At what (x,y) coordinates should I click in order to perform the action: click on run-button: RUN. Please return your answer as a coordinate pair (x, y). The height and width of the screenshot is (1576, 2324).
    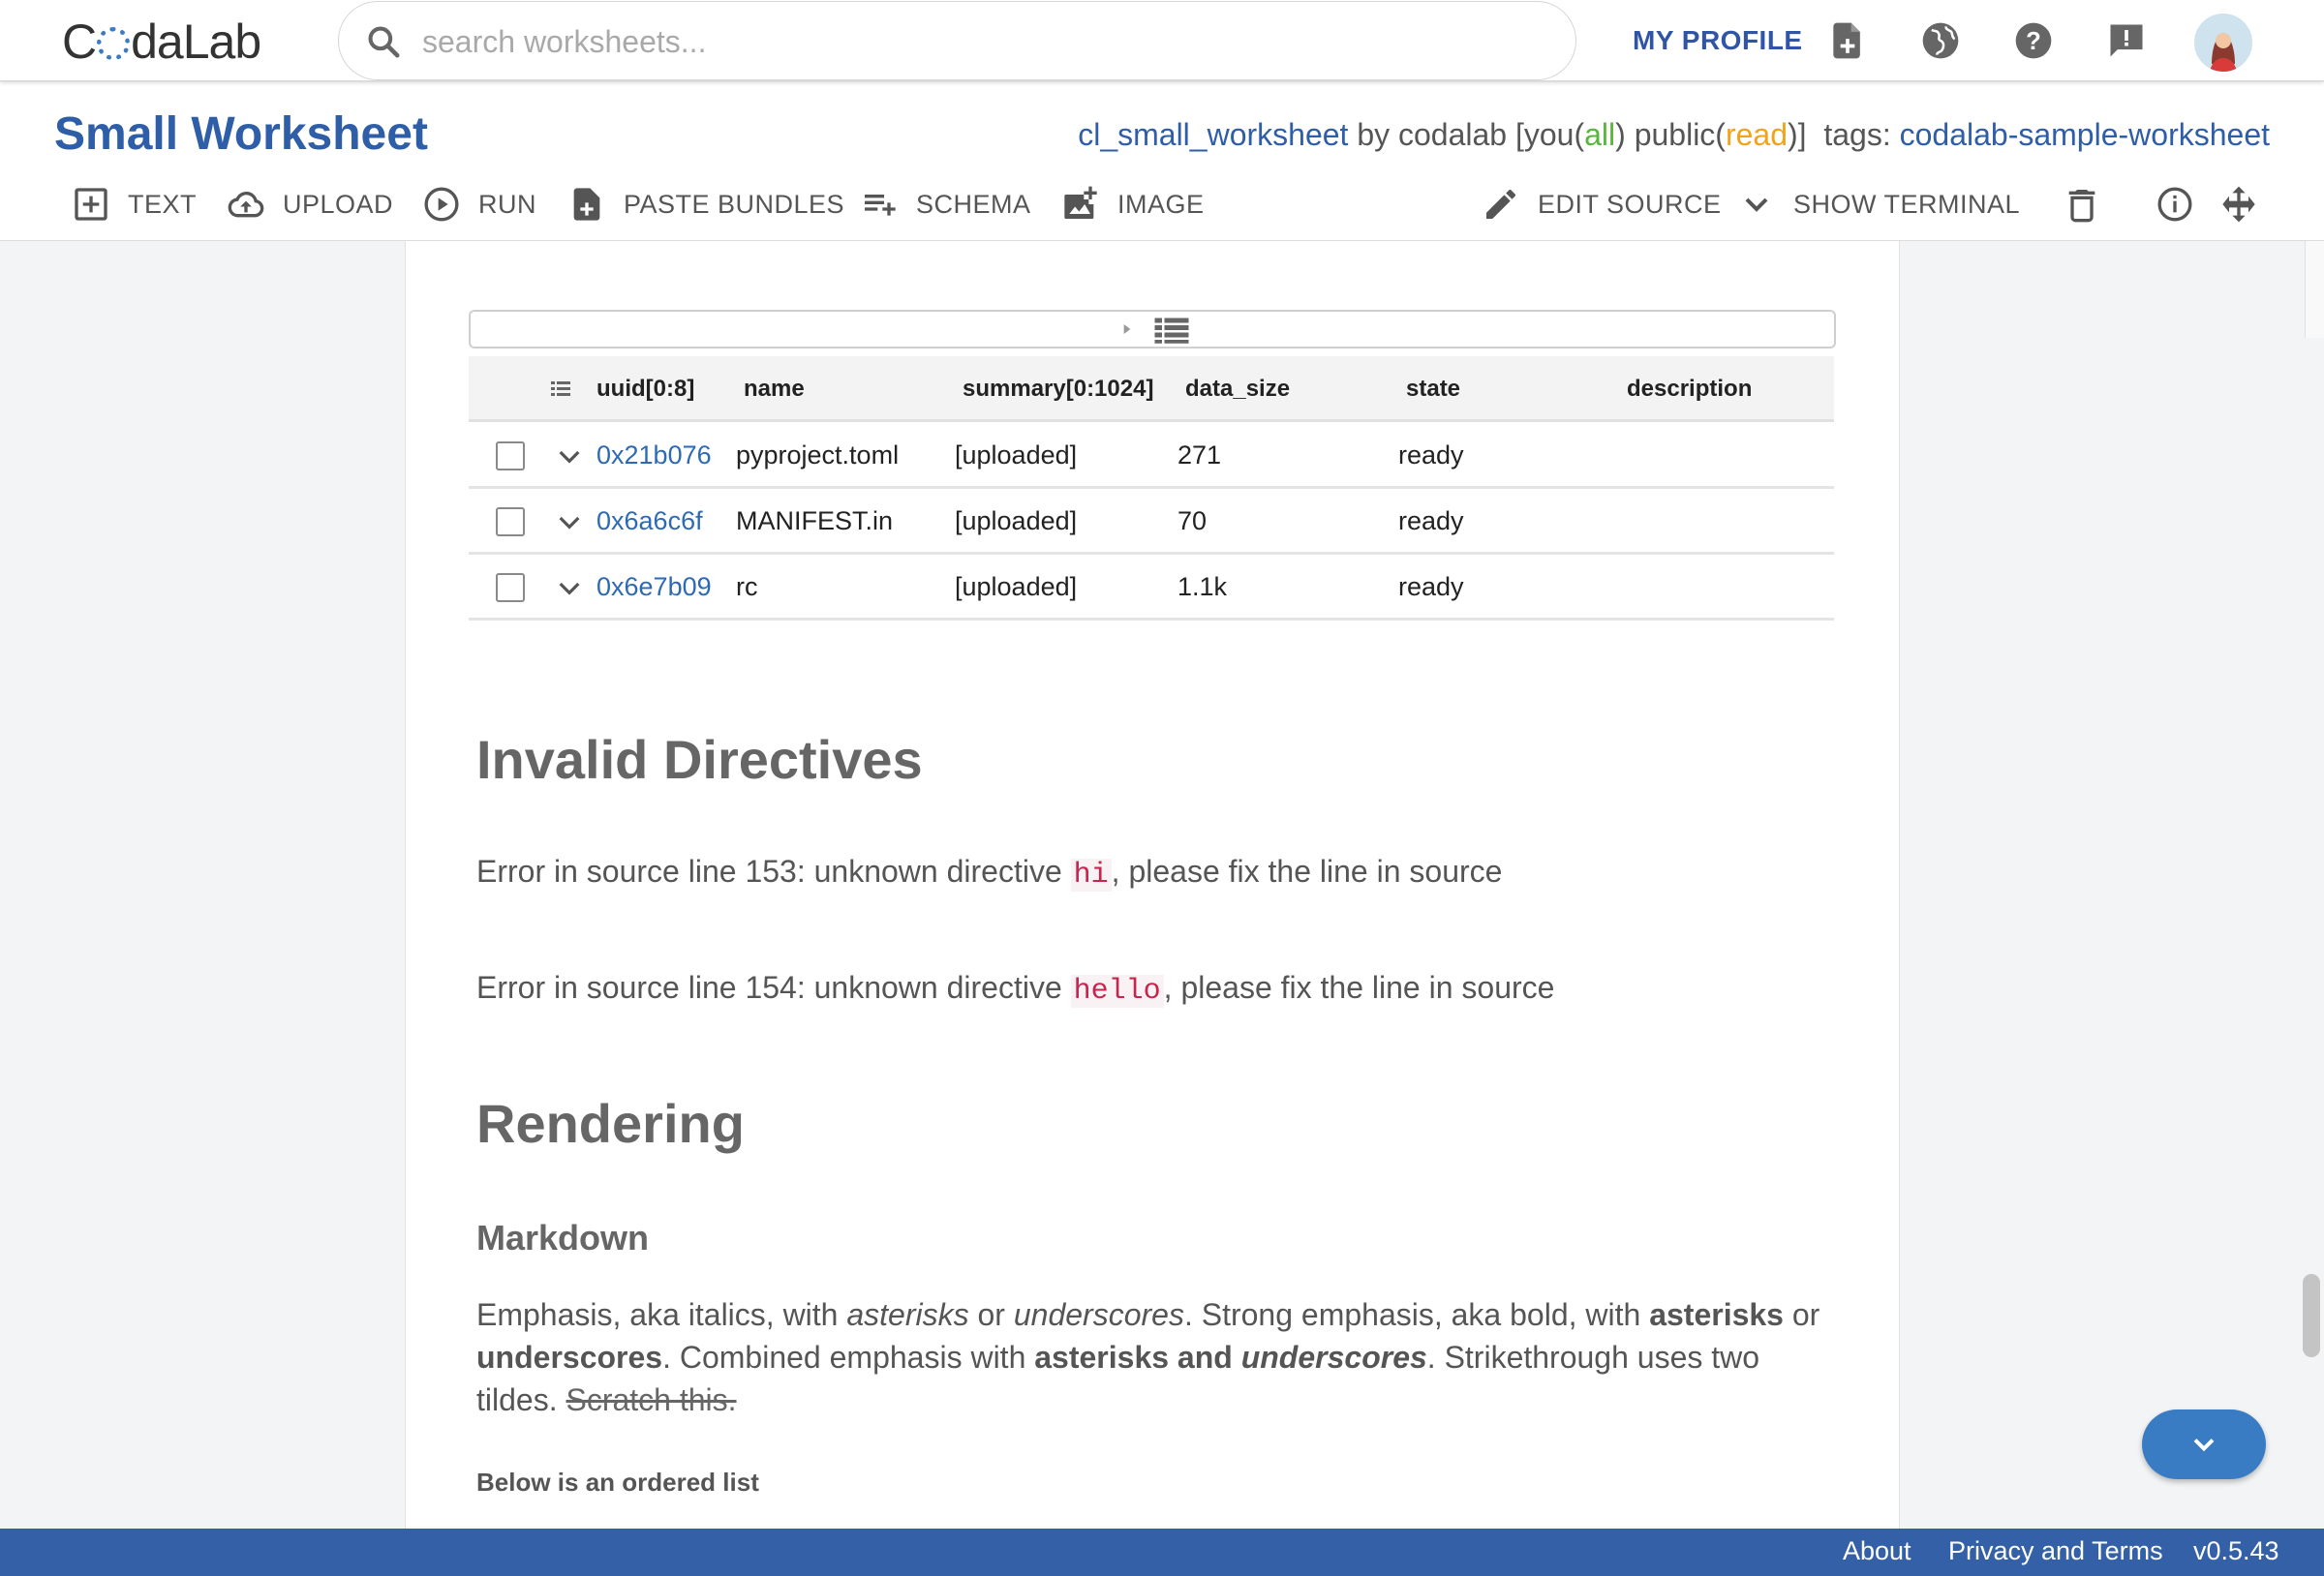
    Looking at the image, I should click on (479, 204).